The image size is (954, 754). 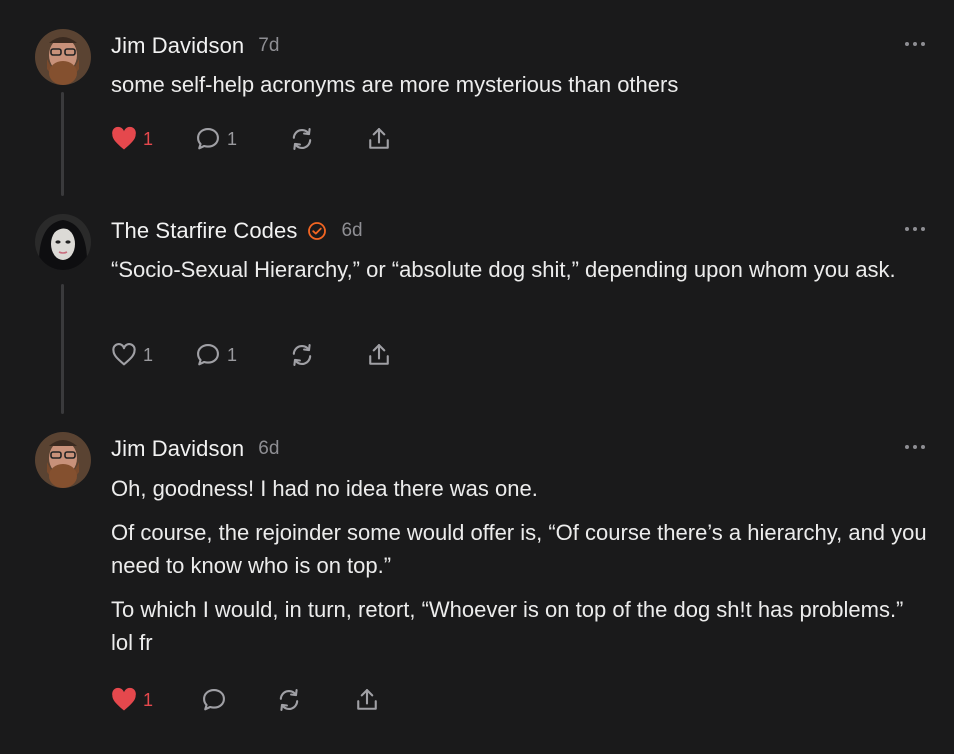 I want to click on comment-header: Jim Davidson 7d, so click(x=195, y=46).